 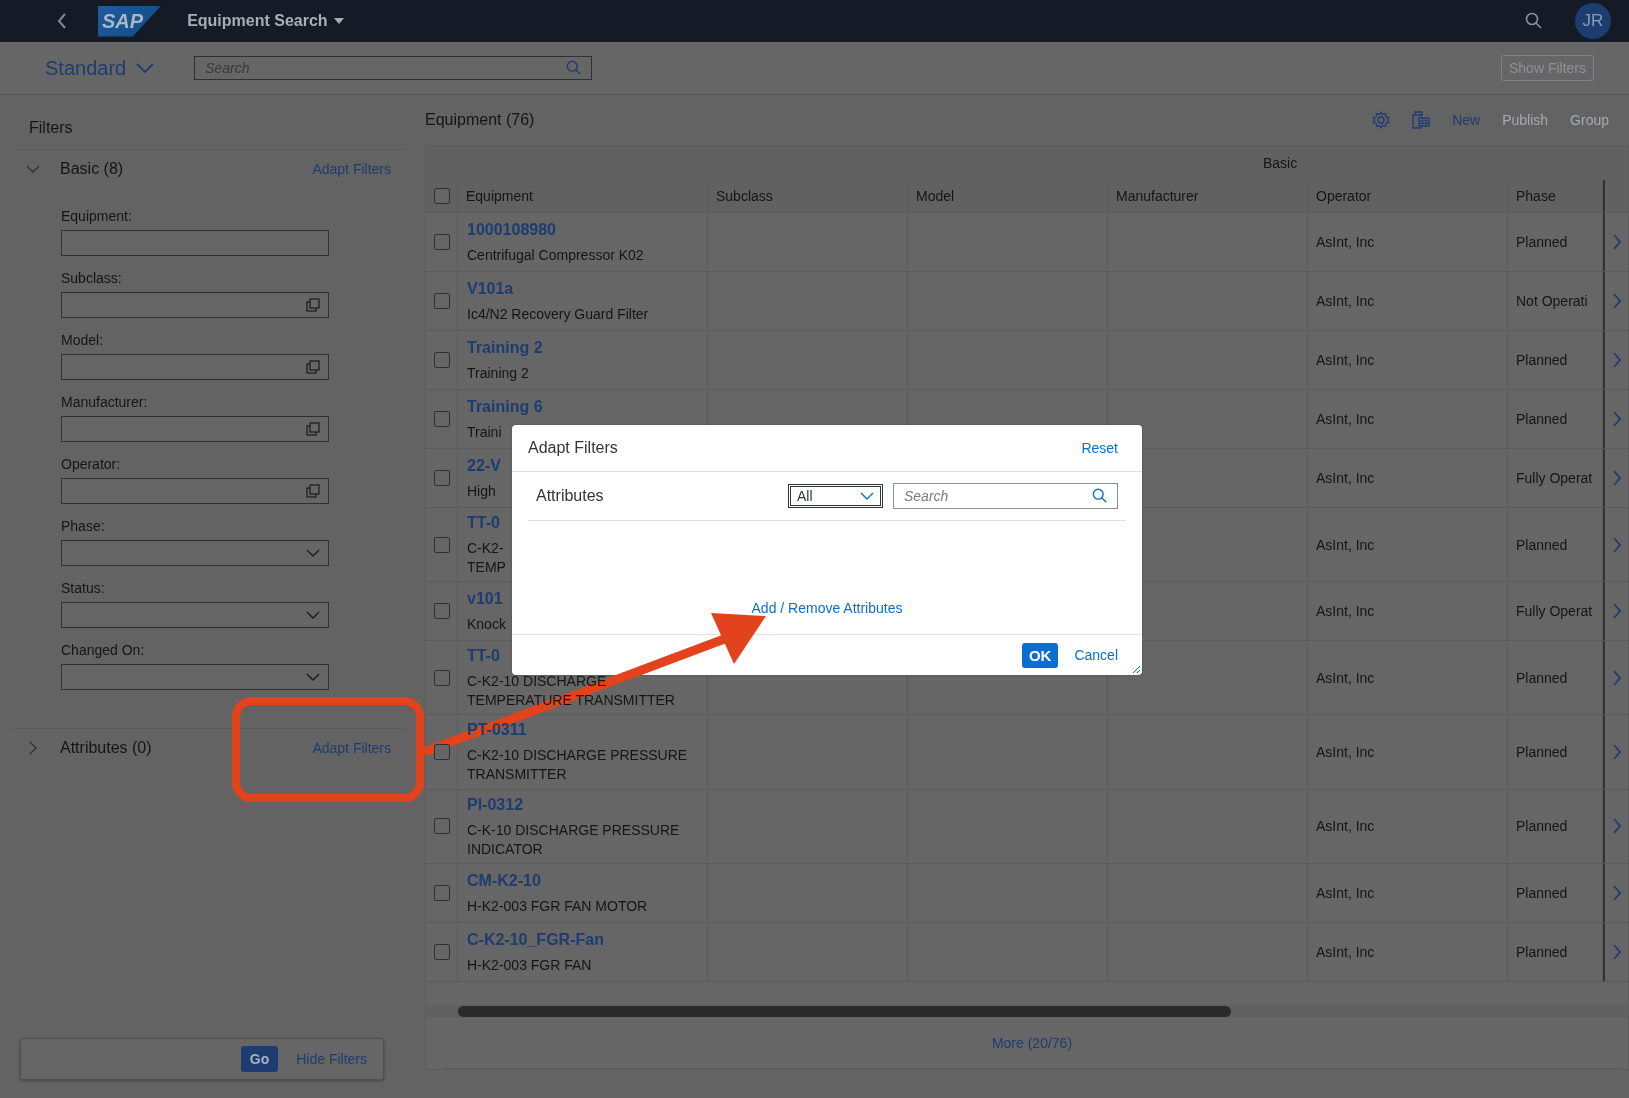 I want to click on column-header: Manufacturer, so click(x=1157, y=196).